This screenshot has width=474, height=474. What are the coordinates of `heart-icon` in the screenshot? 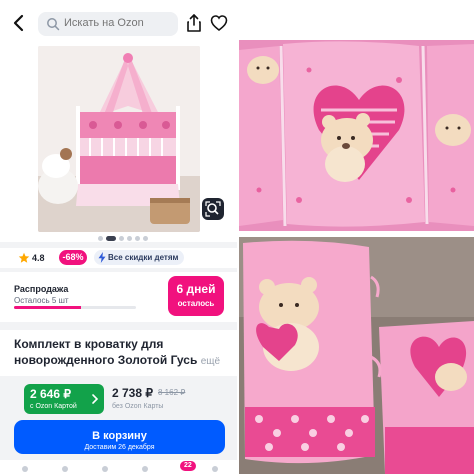 It's located at (219, 23).